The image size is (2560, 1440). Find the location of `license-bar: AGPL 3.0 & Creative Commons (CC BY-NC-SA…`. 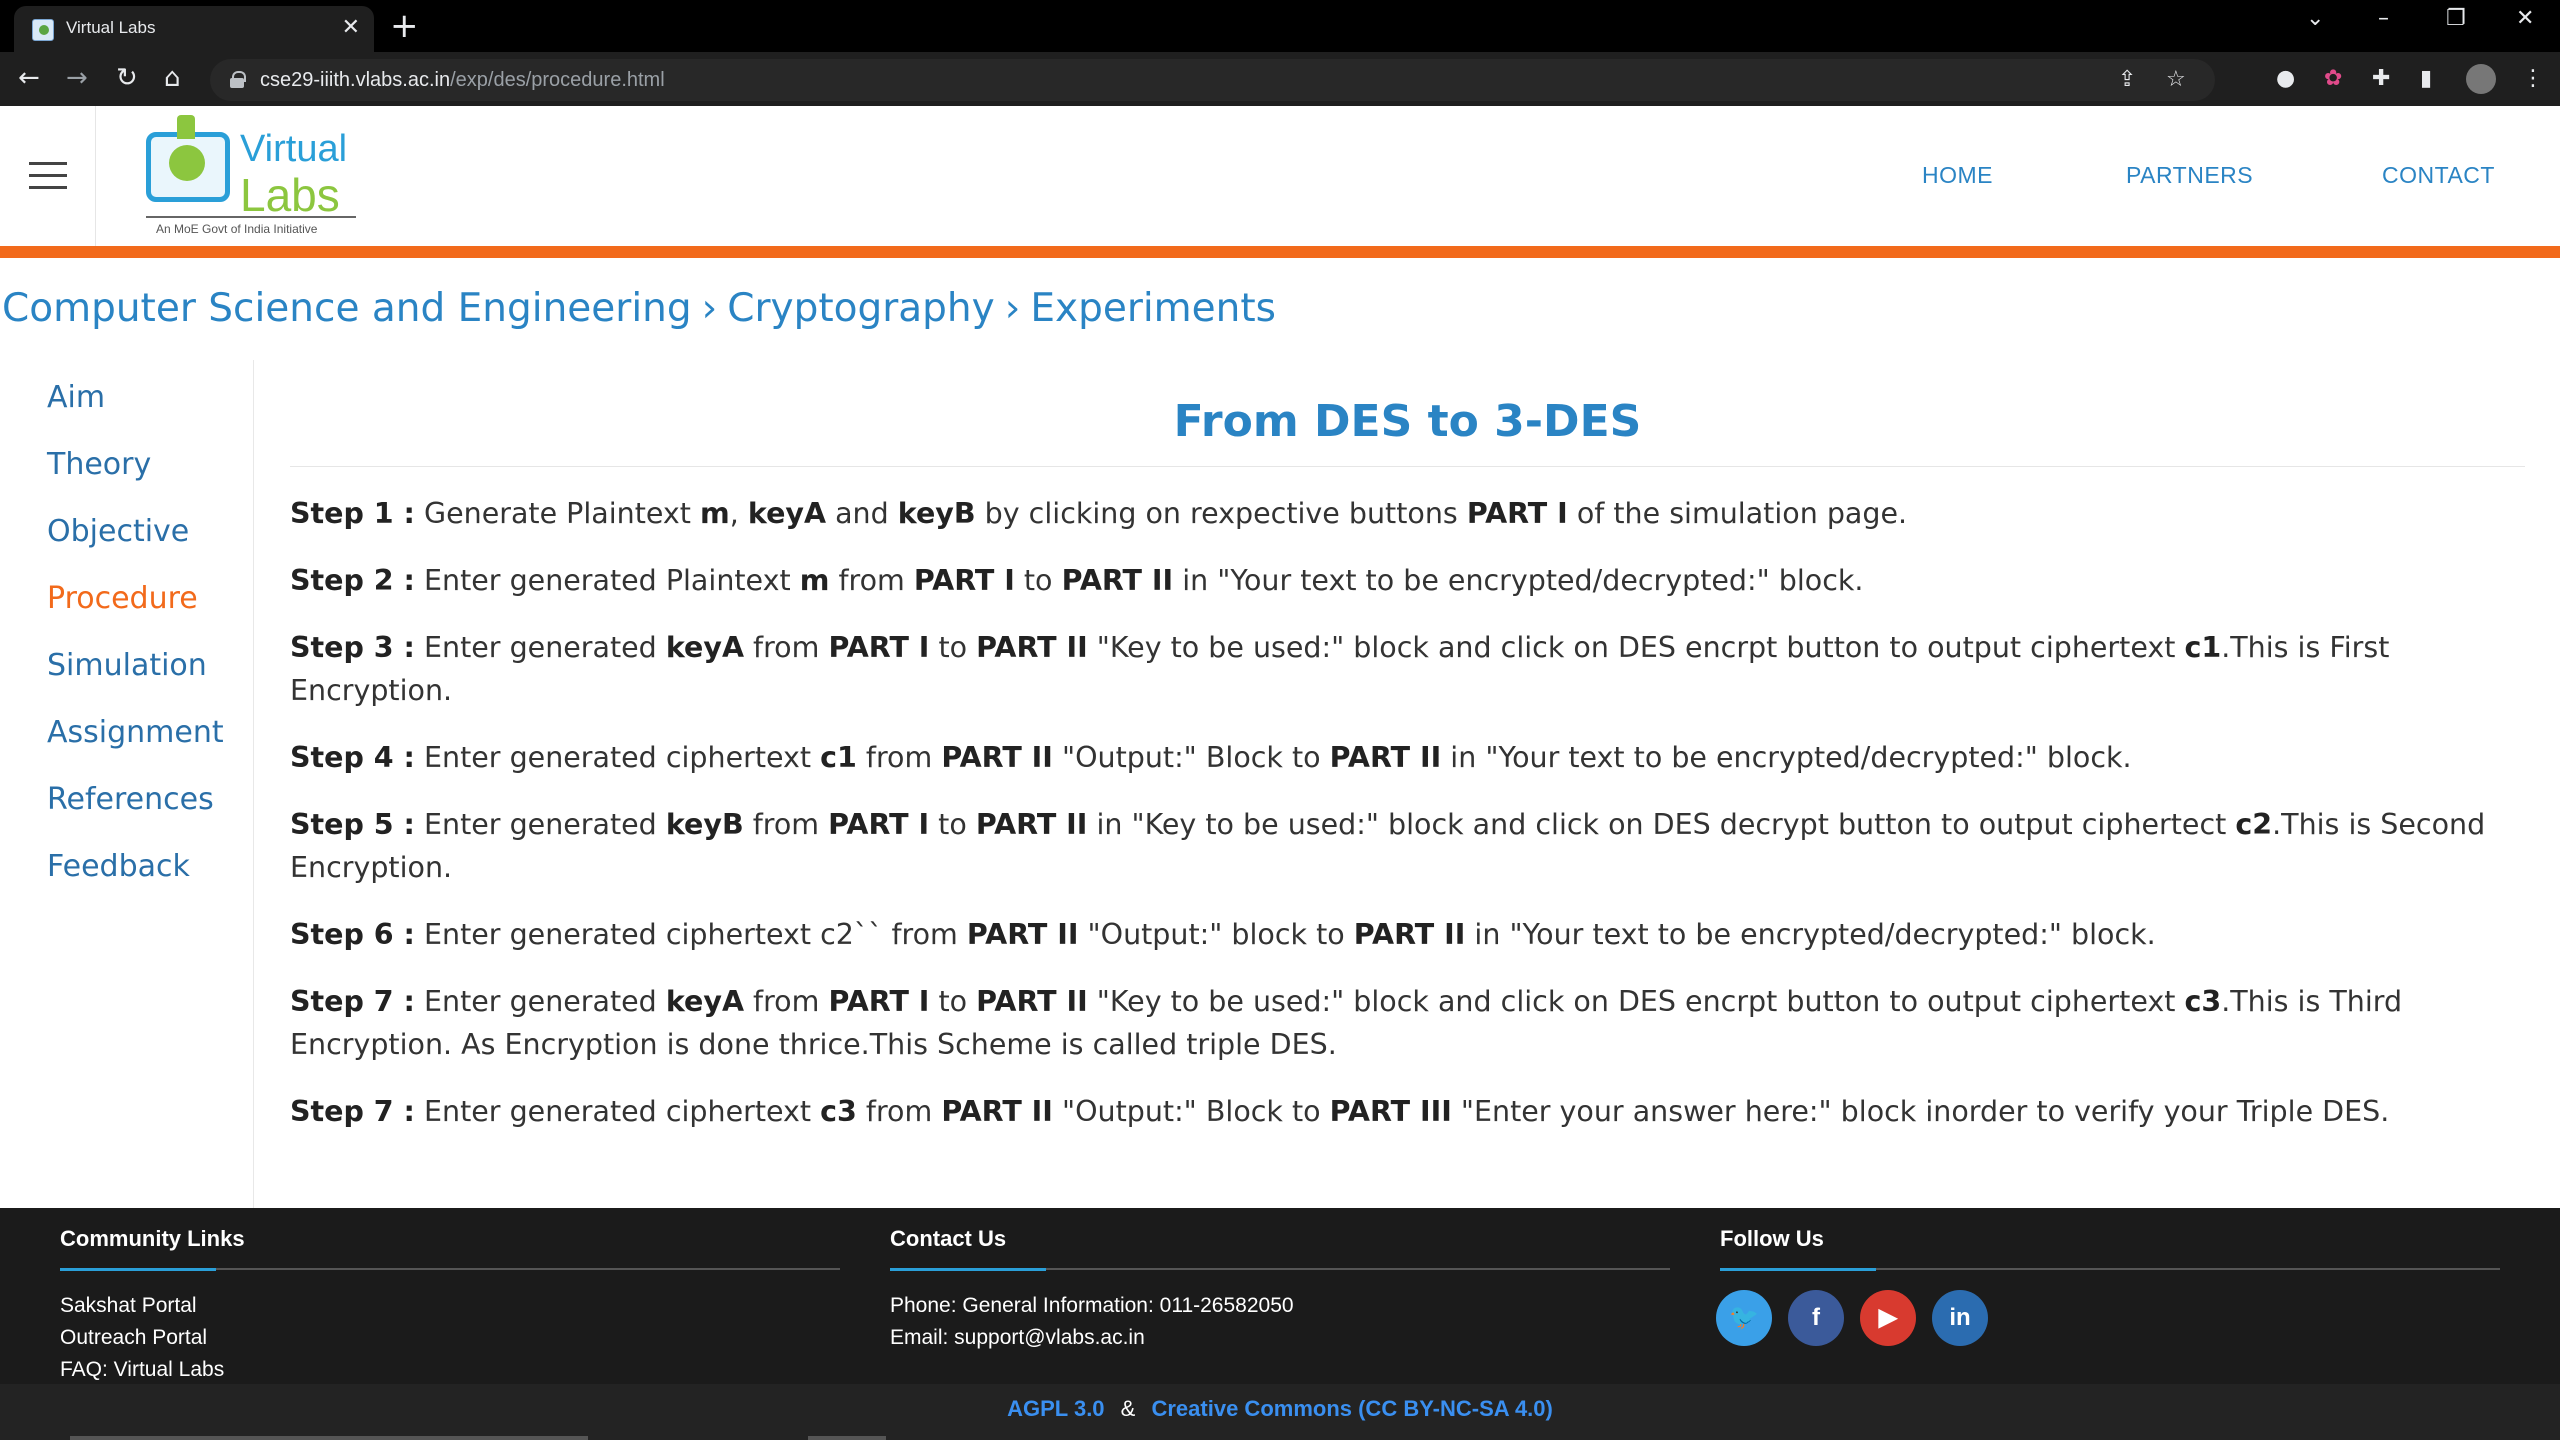

license-bar: AGPL 3.0 & Creative Commons (CC BY-NC-SA… is located at coordinates (1280, 1412).